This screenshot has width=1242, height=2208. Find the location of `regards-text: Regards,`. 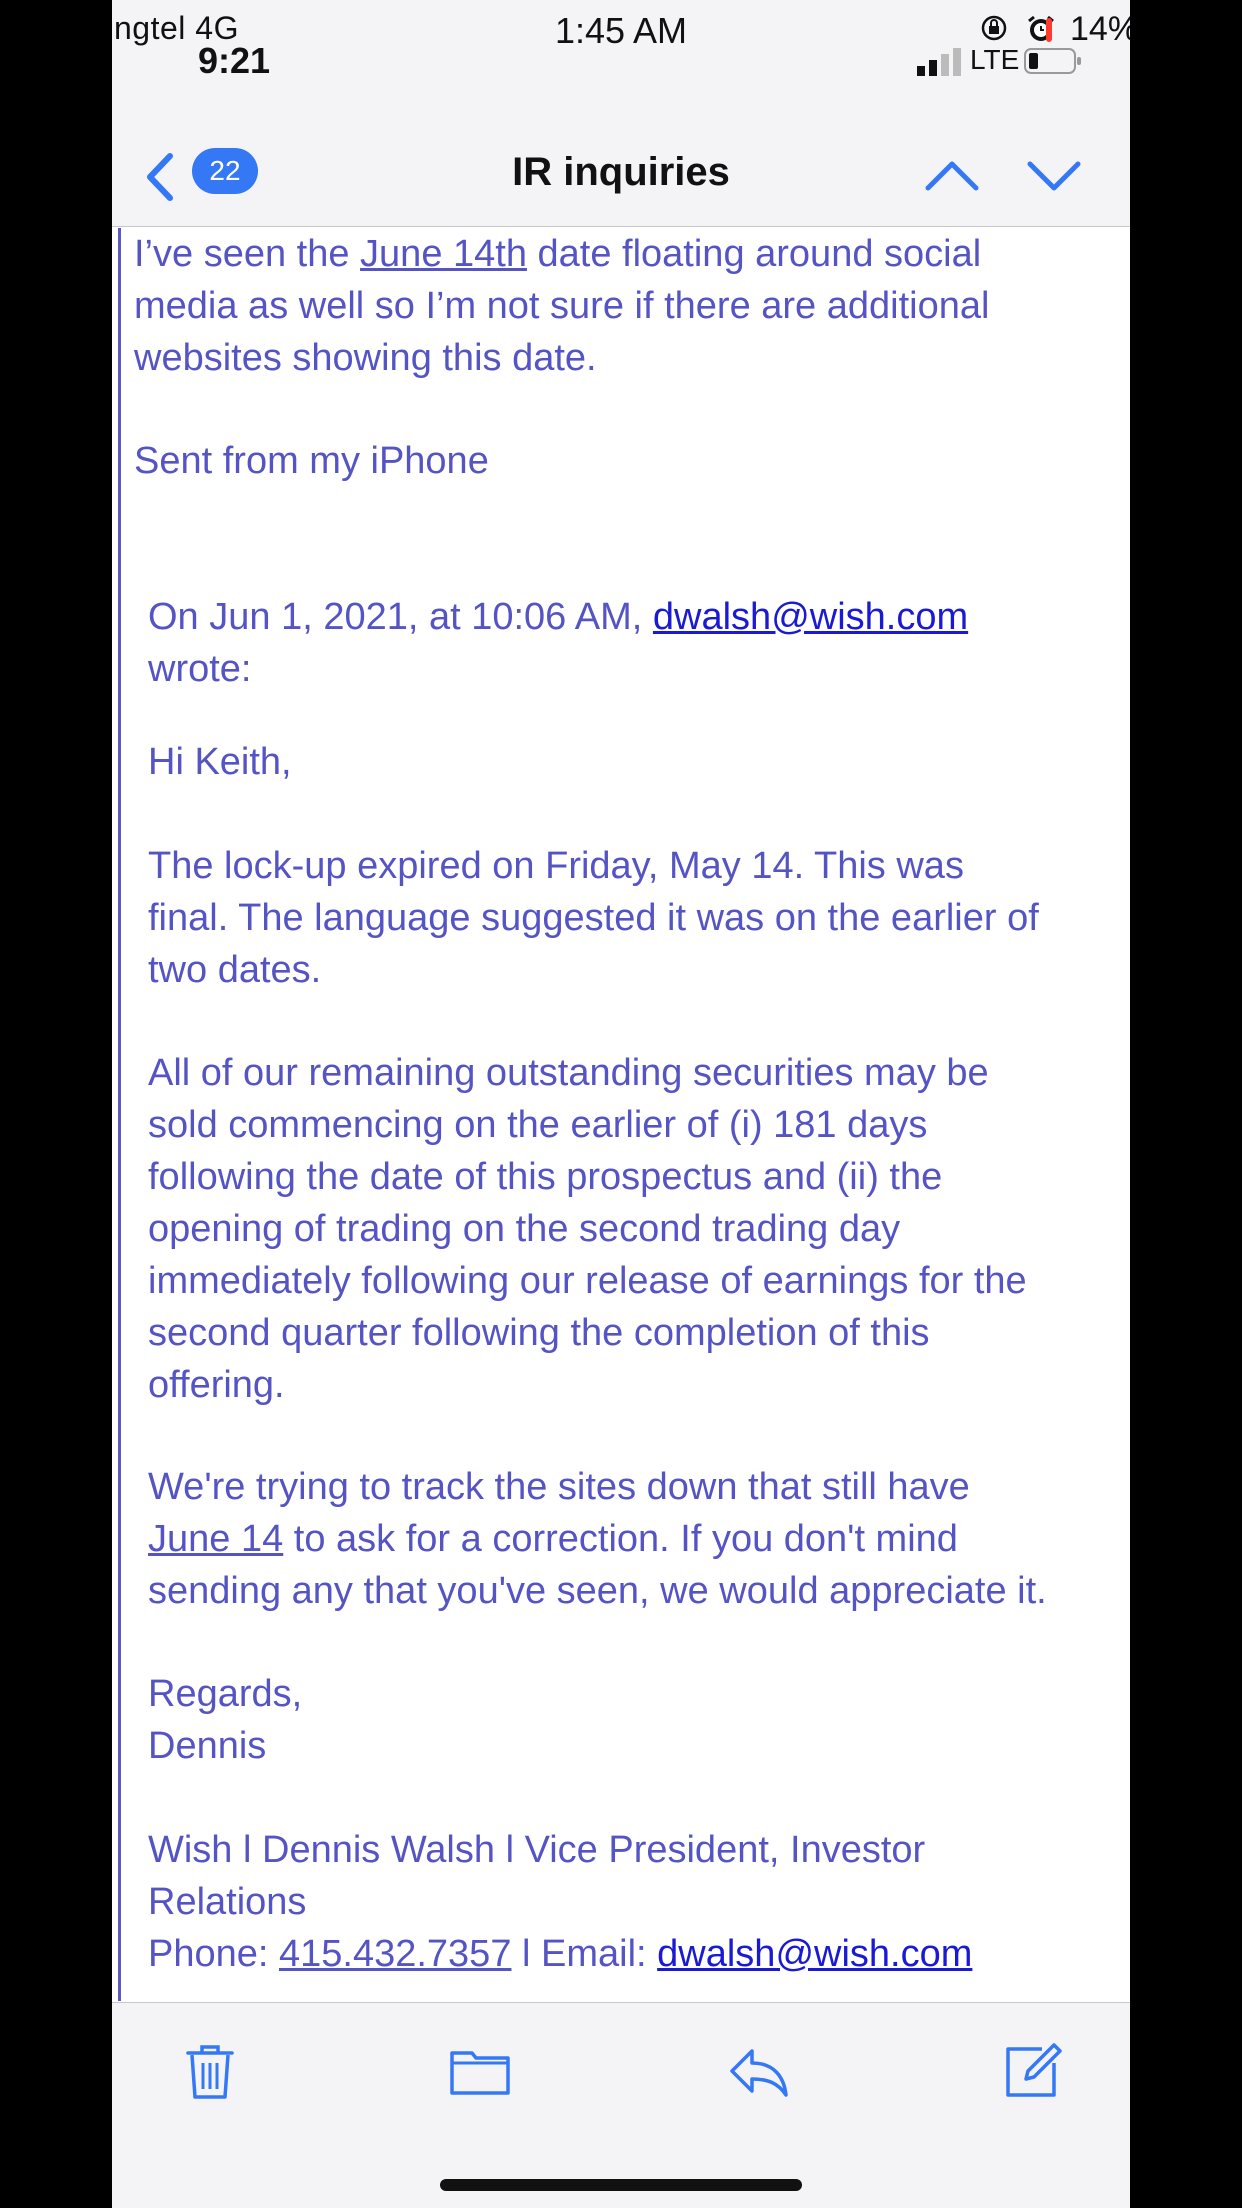

regards-text: Regards, is located at coordinates (225, 1694).